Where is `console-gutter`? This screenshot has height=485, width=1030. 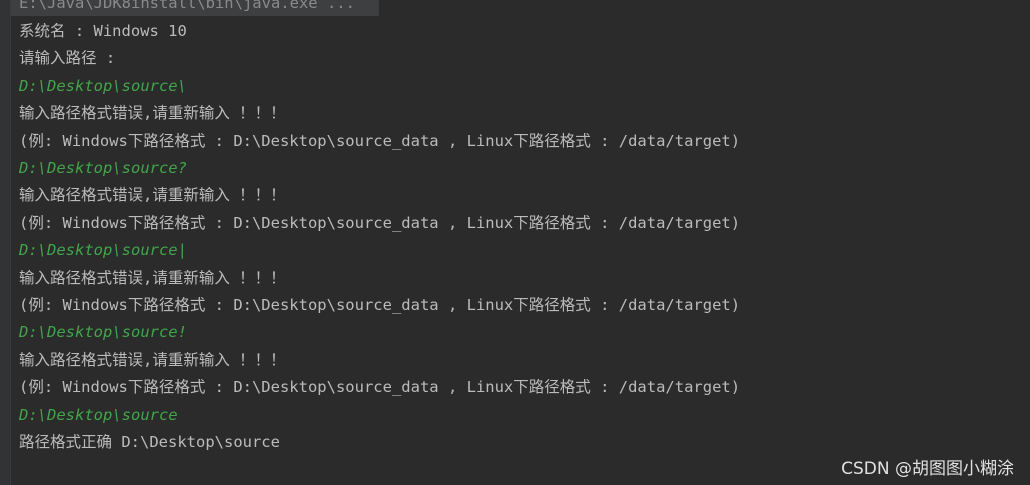 console-gutter is located at coordinates (5, 242).